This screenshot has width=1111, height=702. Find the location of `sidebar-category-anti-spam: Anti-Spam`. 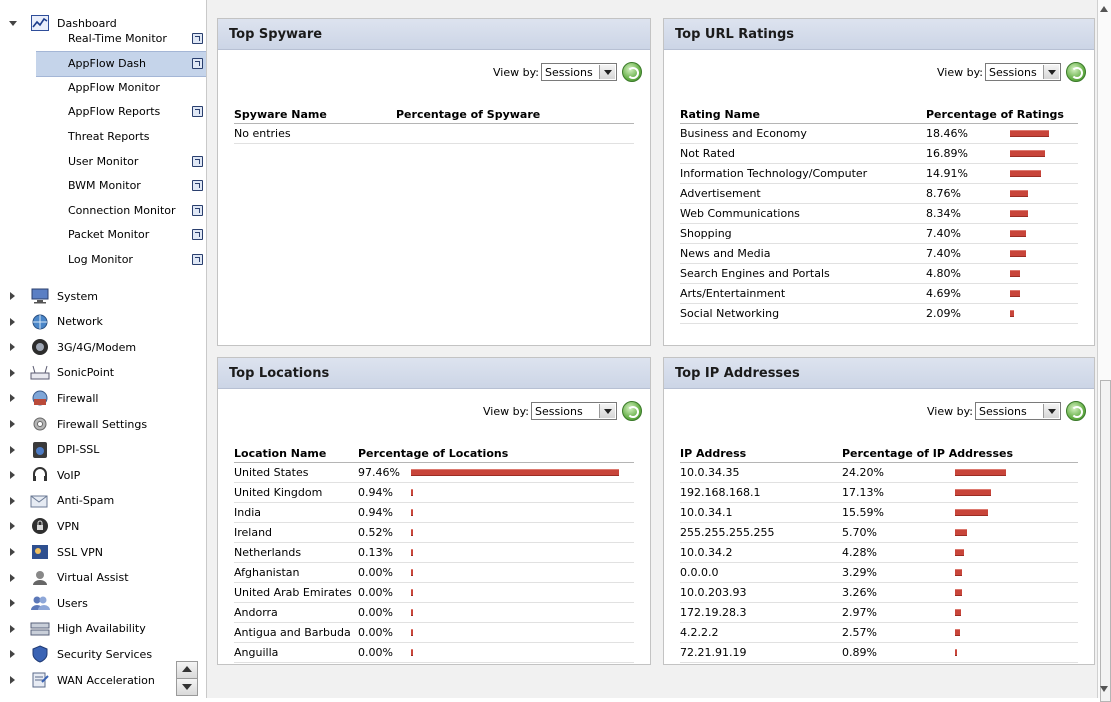

sidebar-category-anti-spam: Anti-Spam is located at coordinates (103, 501).